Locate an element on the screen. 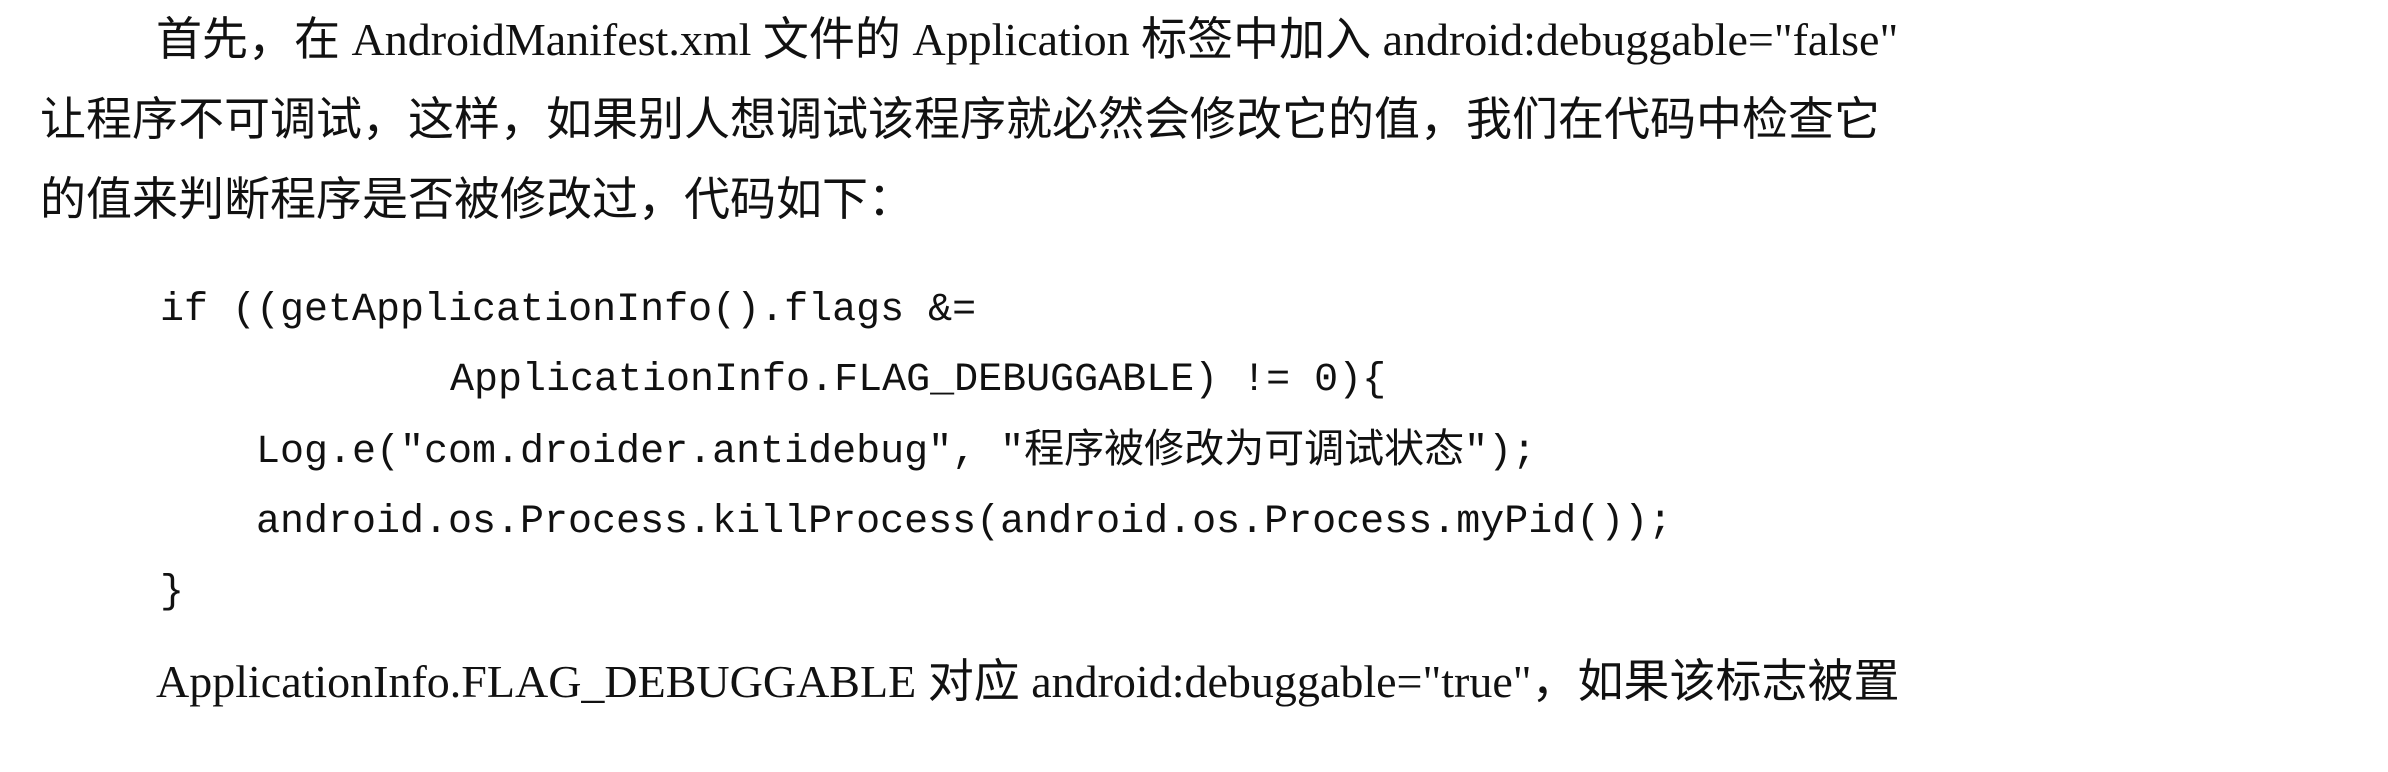  code-line-1: if ((getApplicationInfo().flags &= is located at coordinates (568, 310).